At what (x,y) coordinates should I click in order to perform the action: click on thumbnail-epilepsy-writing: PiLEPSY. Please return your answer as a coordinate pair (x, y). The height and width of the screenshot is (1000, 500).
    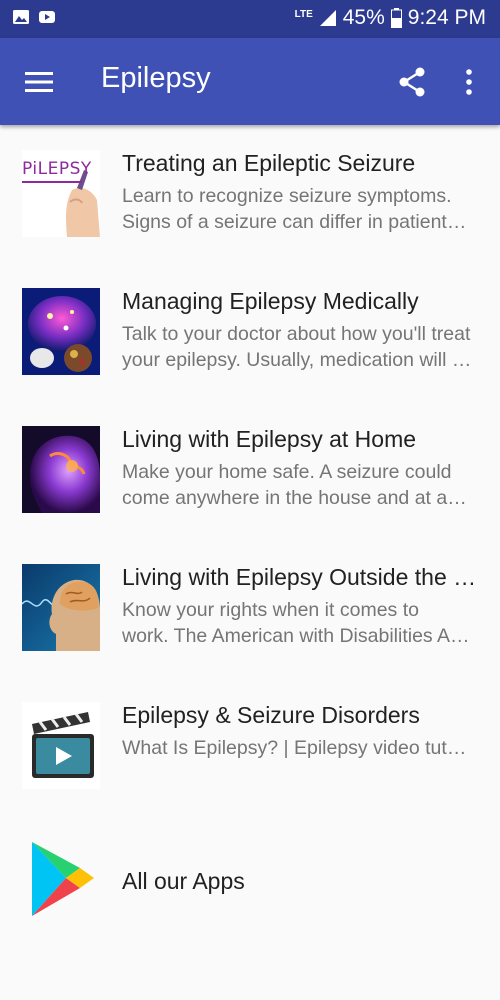
    Looking at the image, I should click on (61, 193).